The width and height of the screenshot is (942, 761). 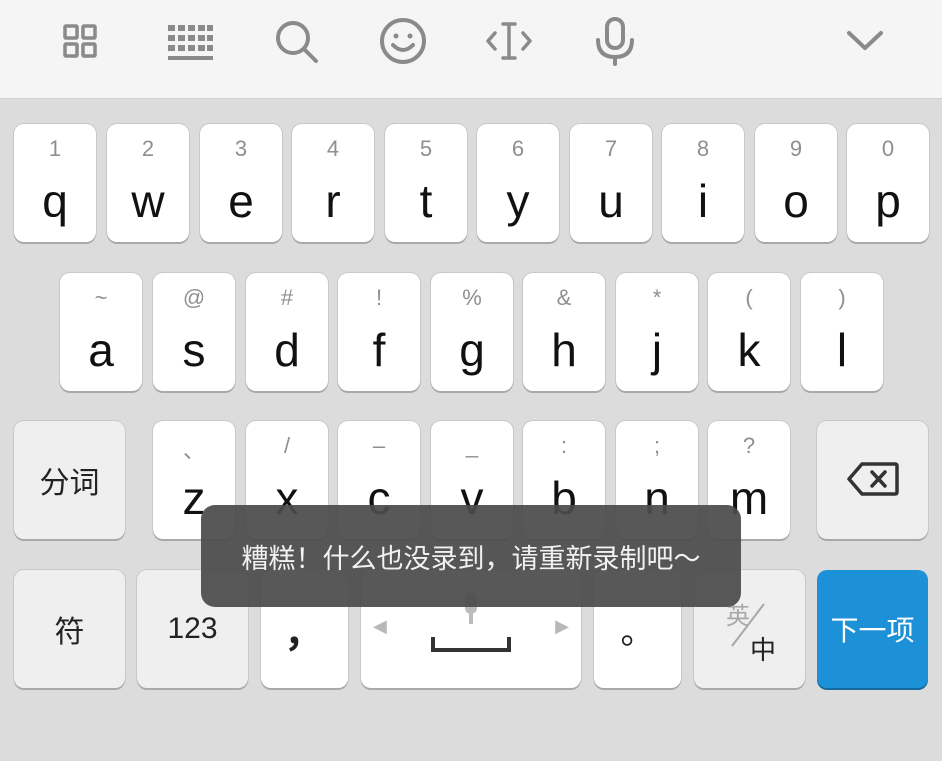 What do you see at coordinates (194, 350) in the screenshot?
I see `key-char: s` at bounding box center [194, 350].